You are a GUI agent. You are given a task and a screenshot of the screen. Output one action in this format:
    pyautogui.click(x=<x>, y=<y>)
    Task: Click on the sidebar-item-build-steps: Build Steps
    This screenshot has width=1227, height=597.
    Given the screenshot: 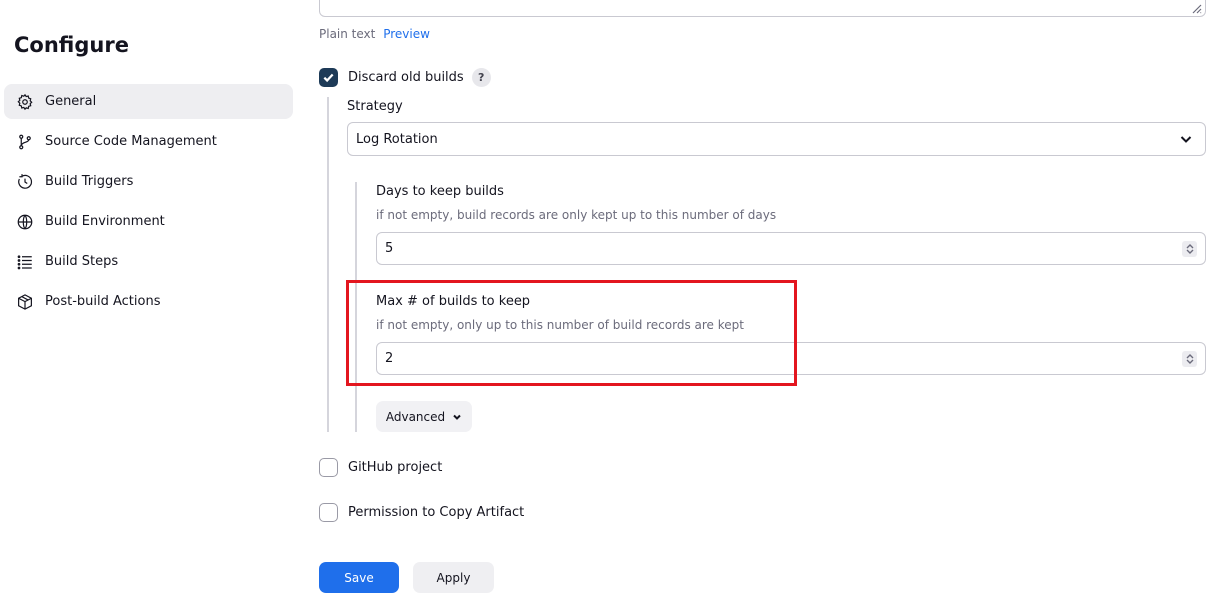 What is the action you would take?
    pyautogui.click(x=148, y=261)
    